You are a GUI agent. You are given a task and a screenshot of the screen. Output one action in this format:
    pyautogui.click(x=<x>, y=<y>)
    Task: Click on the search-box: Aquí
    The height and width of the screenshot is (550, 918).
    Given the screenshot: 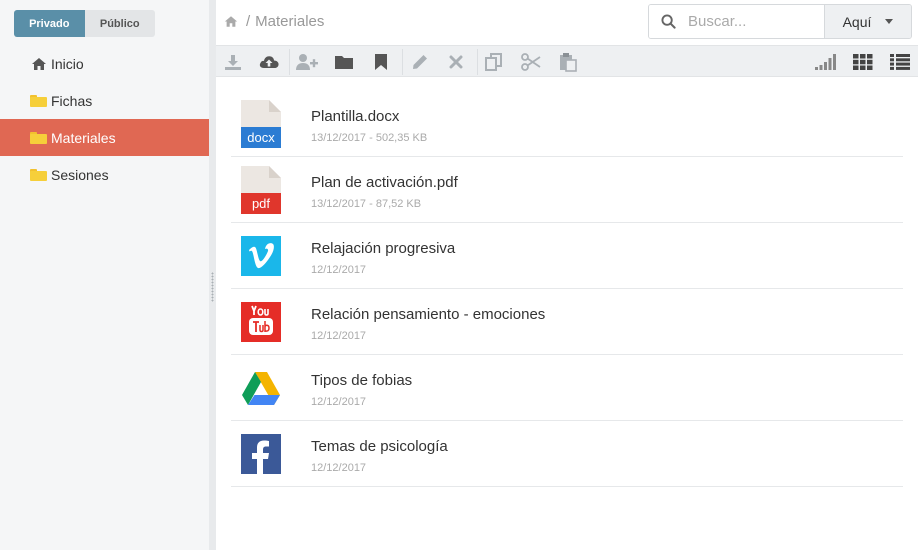 What is the action you would take?
    pyautogui.click(x=780, y=21)
    